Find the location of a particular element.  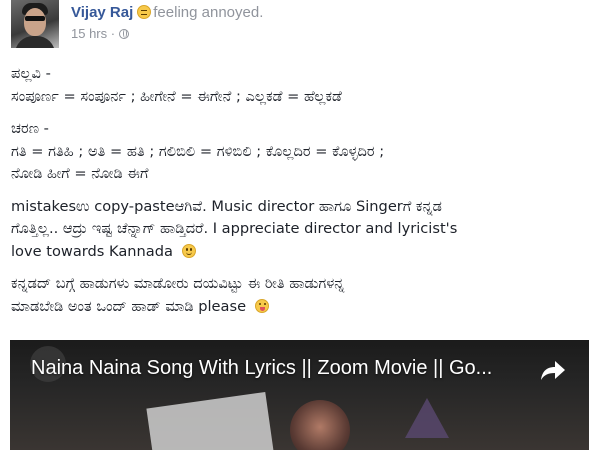

tongue-out-emoji-icon is located at coordinates (261, 305).